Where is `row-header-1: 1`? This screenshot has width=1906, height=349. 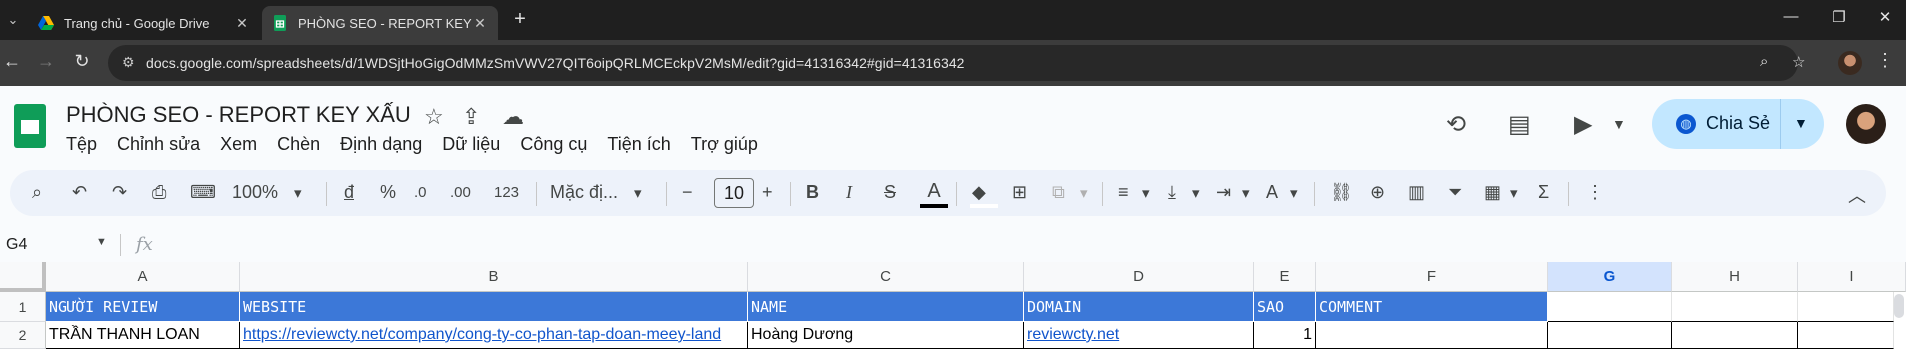 row-header-1: 1 is located at coordinates (23, 307).